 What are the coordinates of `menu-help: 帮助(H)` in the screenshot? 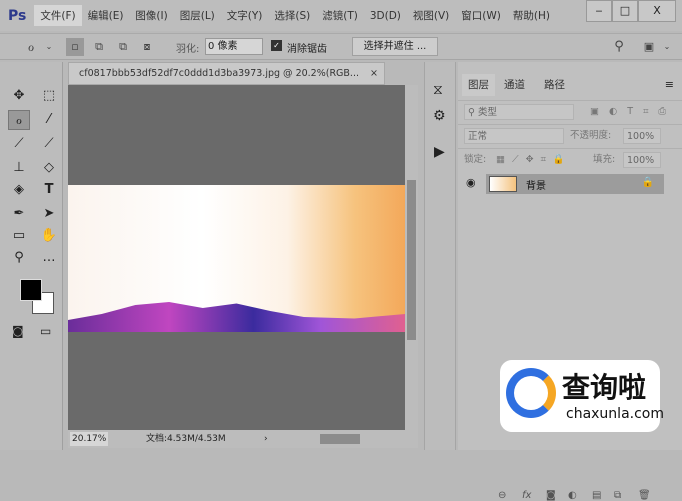 It's located at (531, 15).